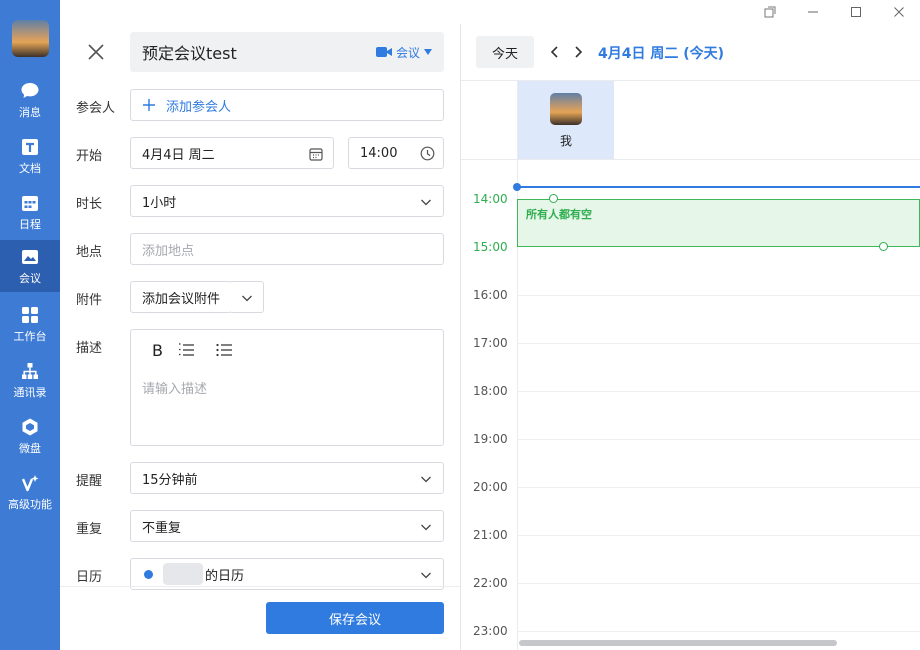 The width and height of the screenshot is (920, 650). I want to click on sparkle-icon, so click(30, 482).